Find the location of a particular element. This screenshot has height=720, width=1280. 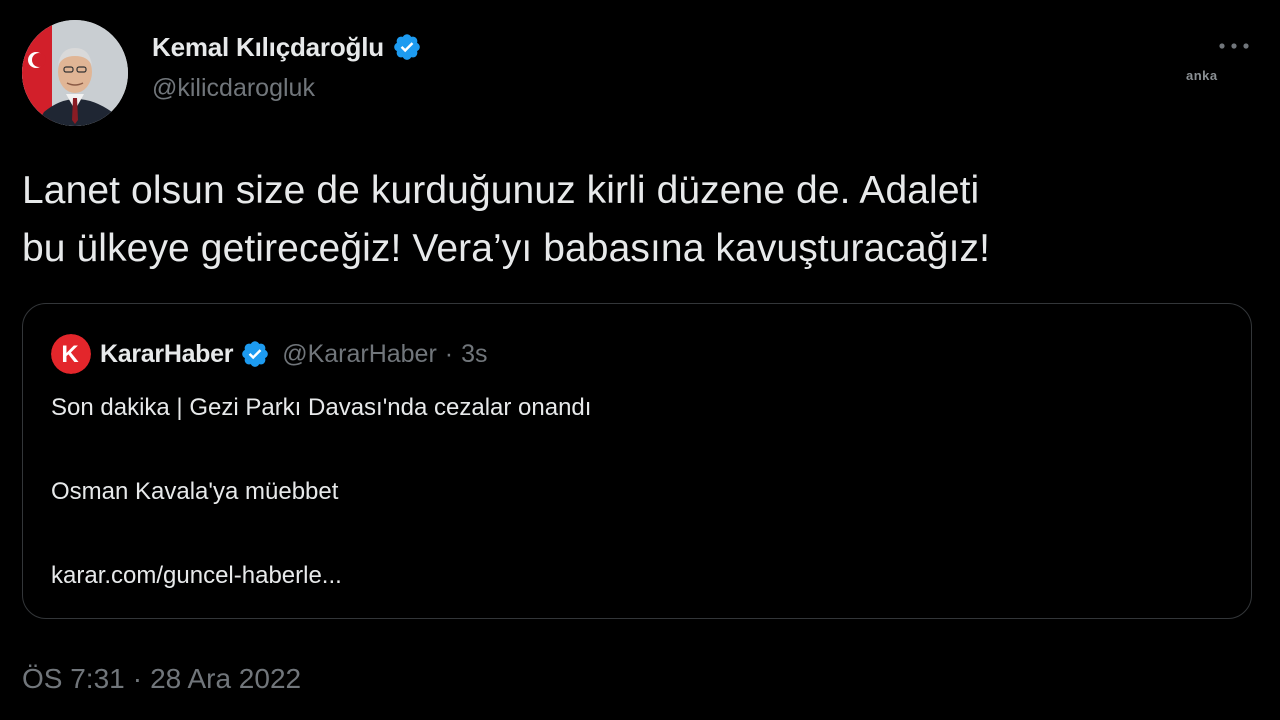

quoted-time: 3s is located at coordinates (474, 354).